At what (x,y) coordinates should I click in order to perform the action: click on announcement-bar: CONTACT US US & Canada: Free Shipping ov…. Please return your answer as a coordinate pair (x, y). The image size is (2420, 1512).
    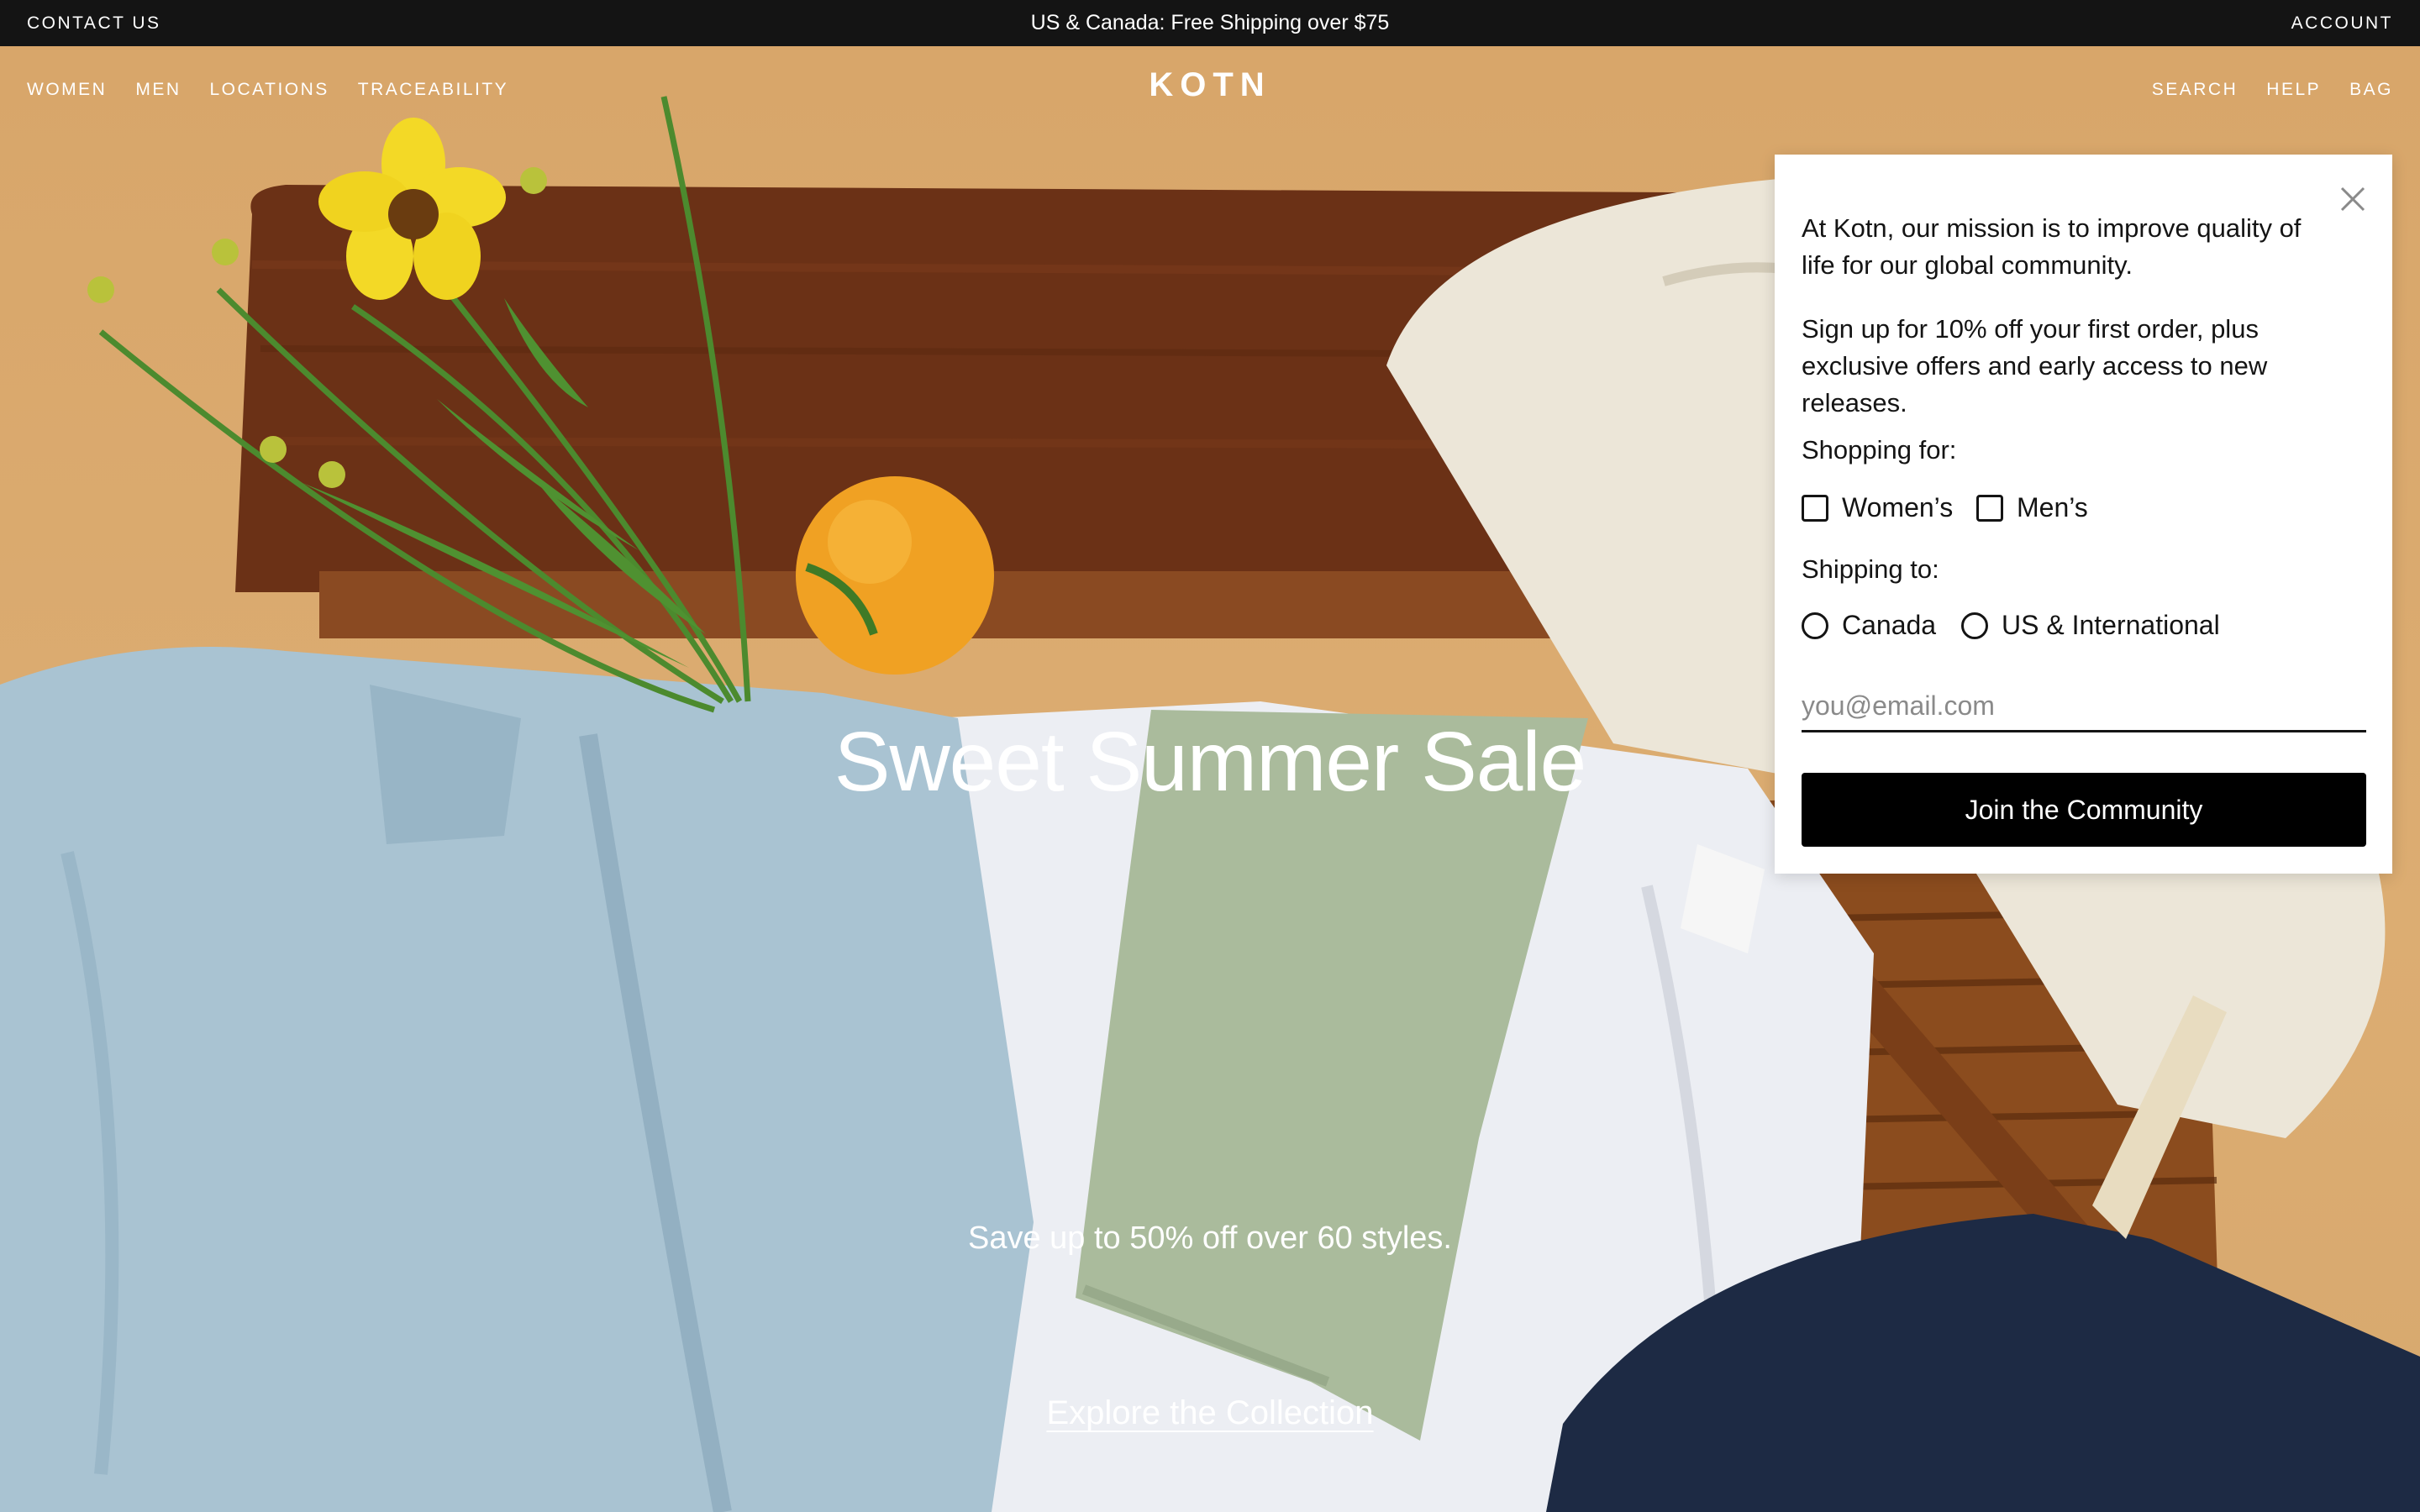
    Looking at the image, I should click on (1210, 23).